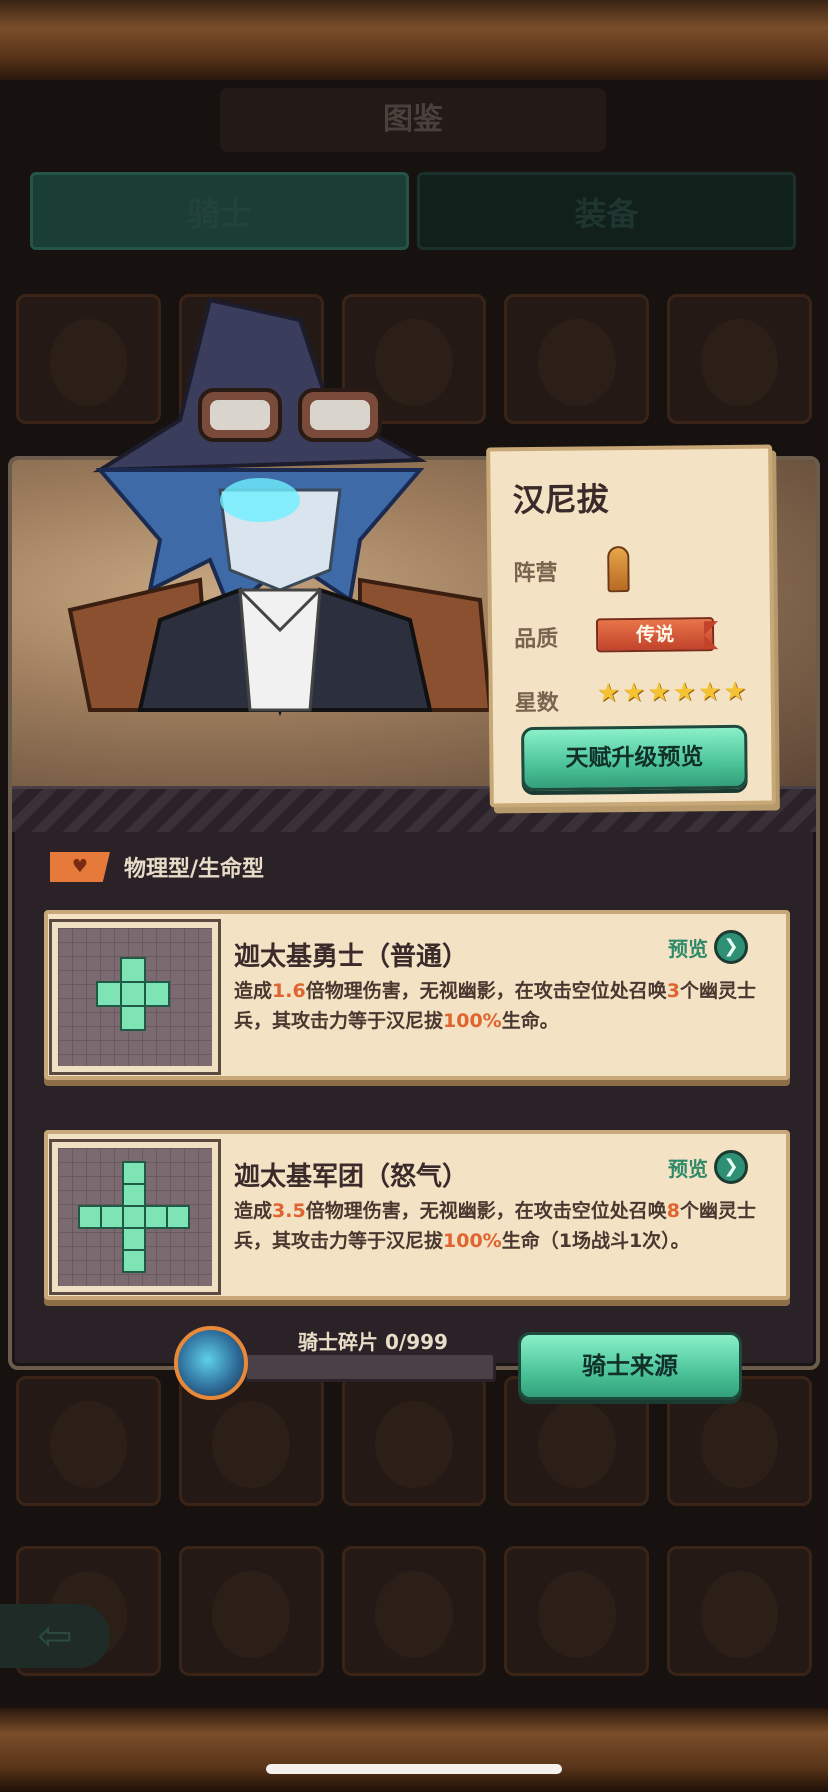 The width and height of the screenshot is (828, 1792). What do you see at coordinates (280, 507) in the screenshot?
I see `knight-portrait` at bounding box center [280, 507].